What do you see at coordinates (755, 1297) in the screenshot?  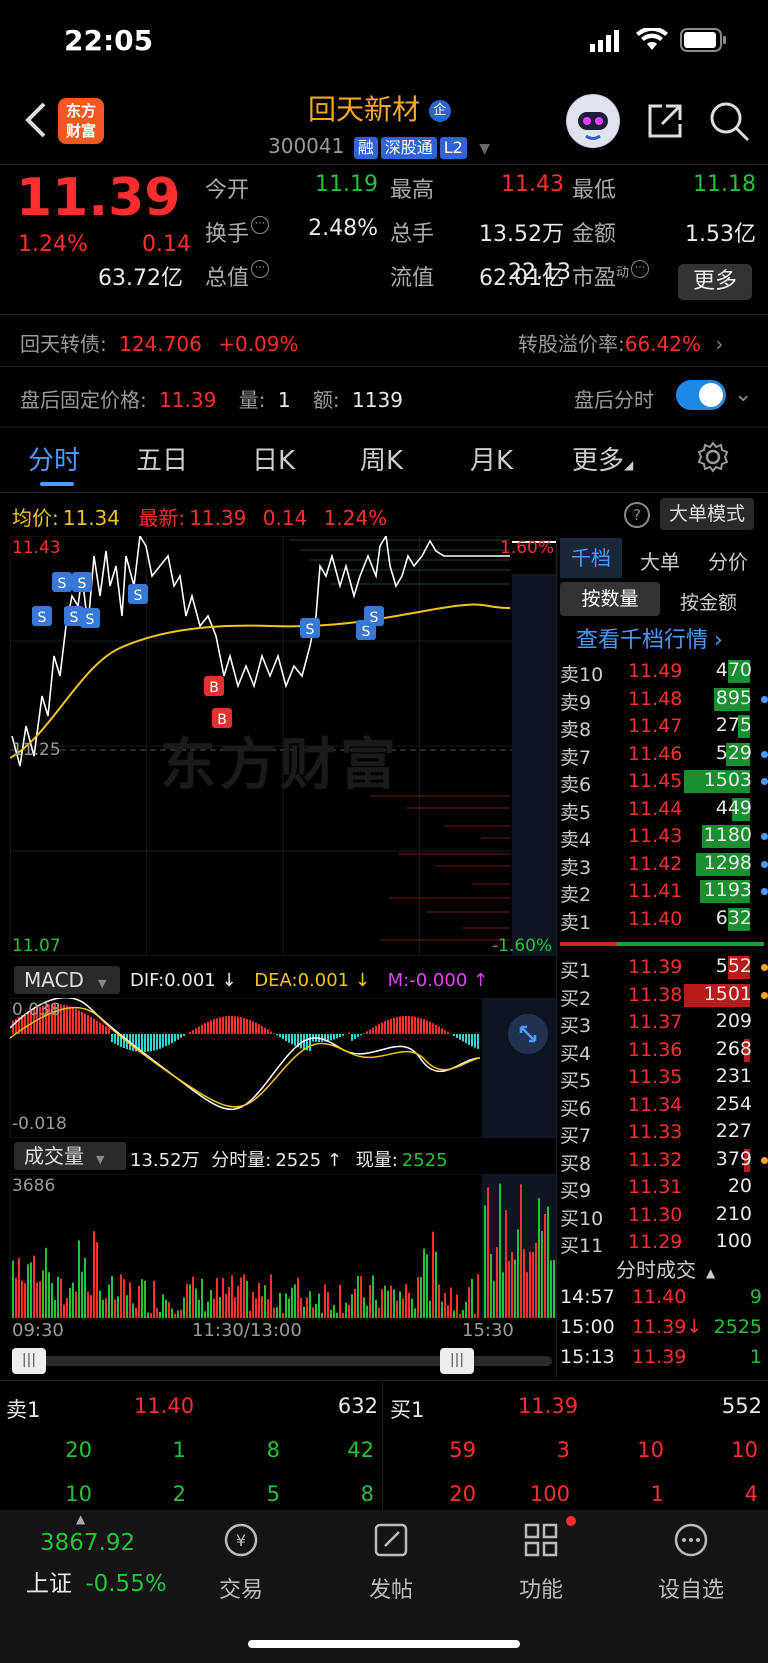 I see `tick-vol: 9` at bounding box center [755, 1297].